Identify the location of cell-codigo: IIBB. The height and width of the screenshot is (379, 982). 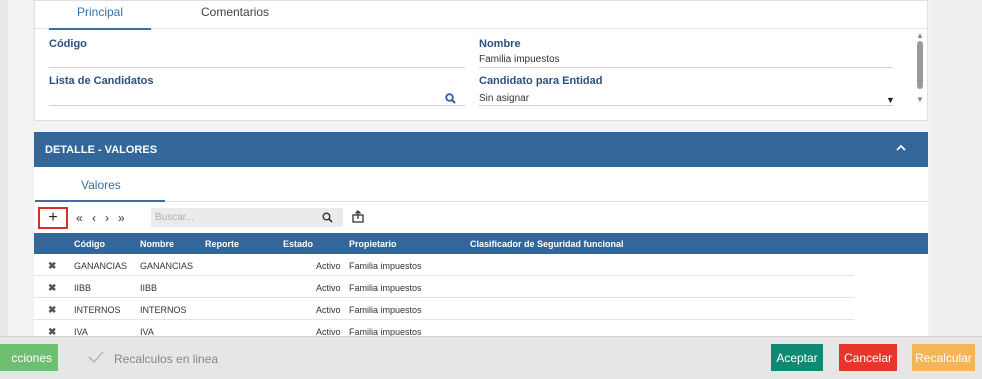
(83, 288).